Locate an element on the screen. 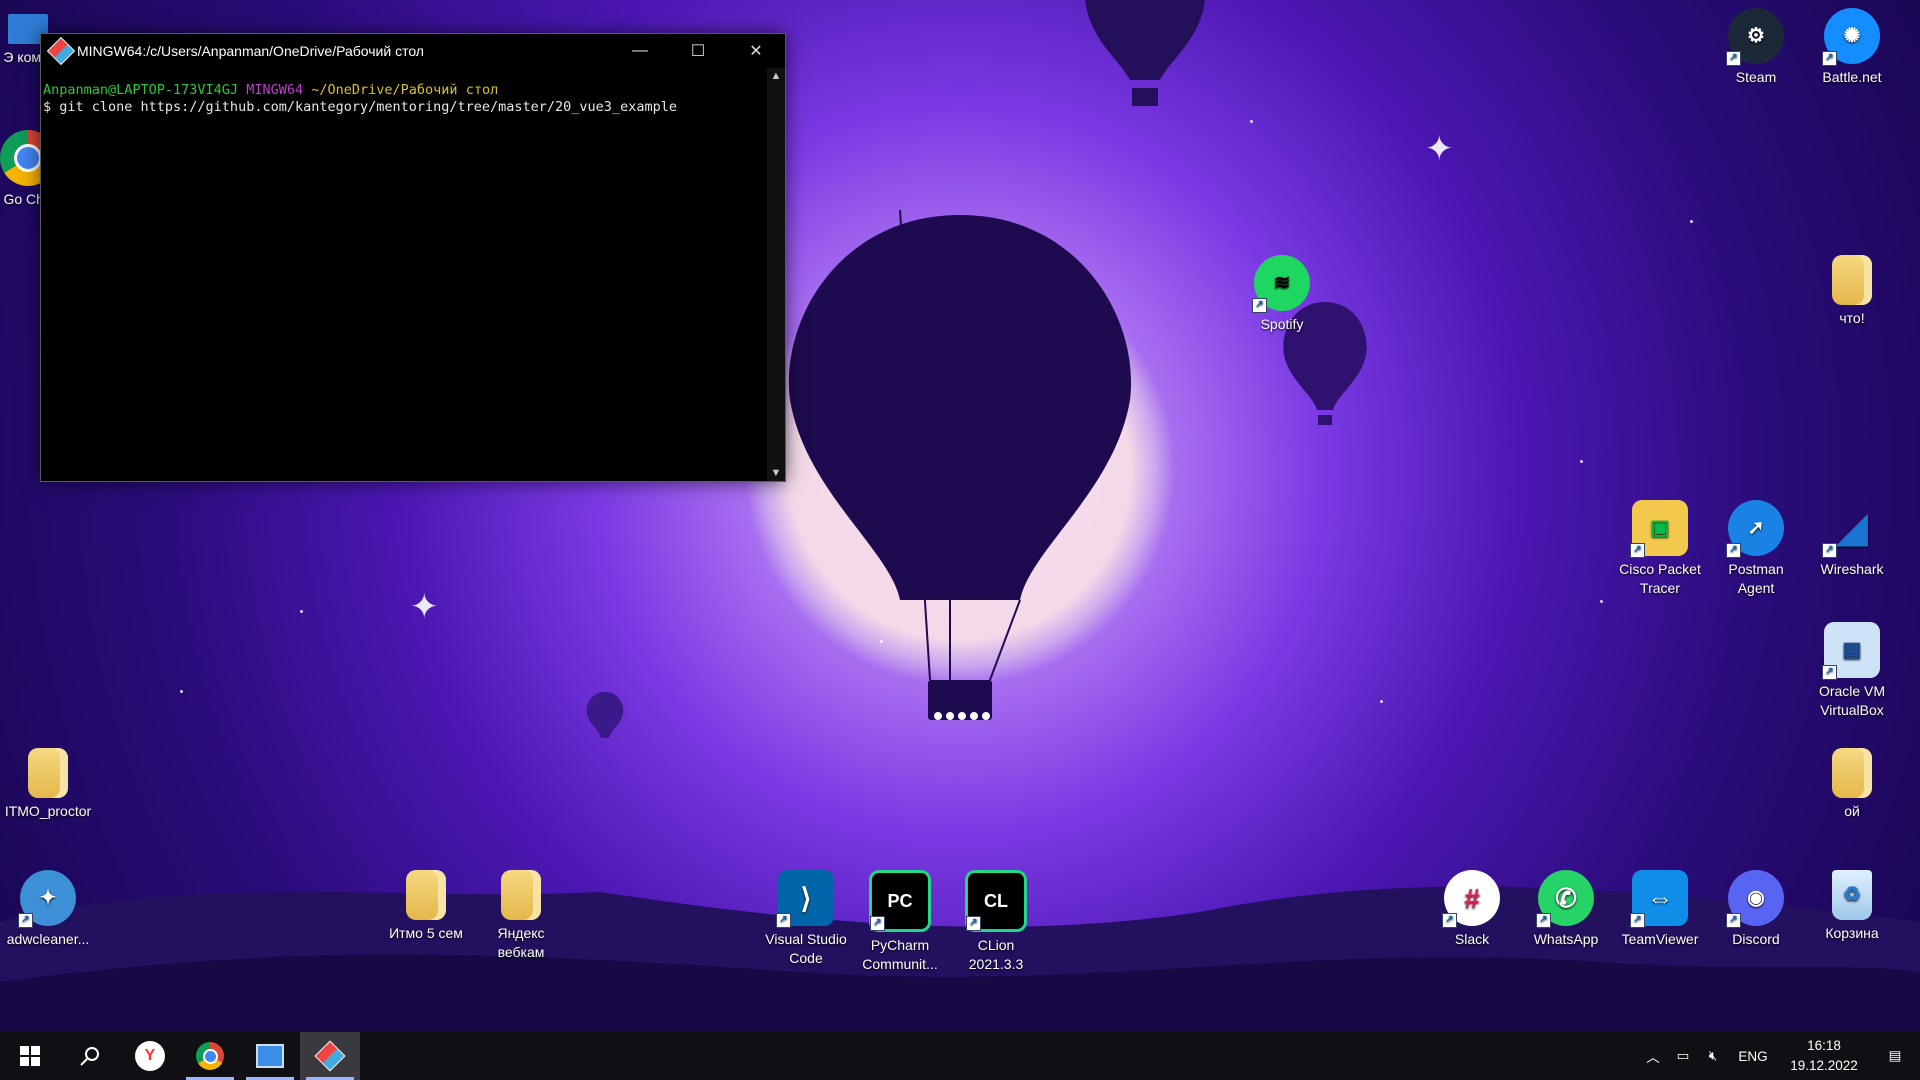  balloon-silhouette-tiny is located at coordinates (605, 715).